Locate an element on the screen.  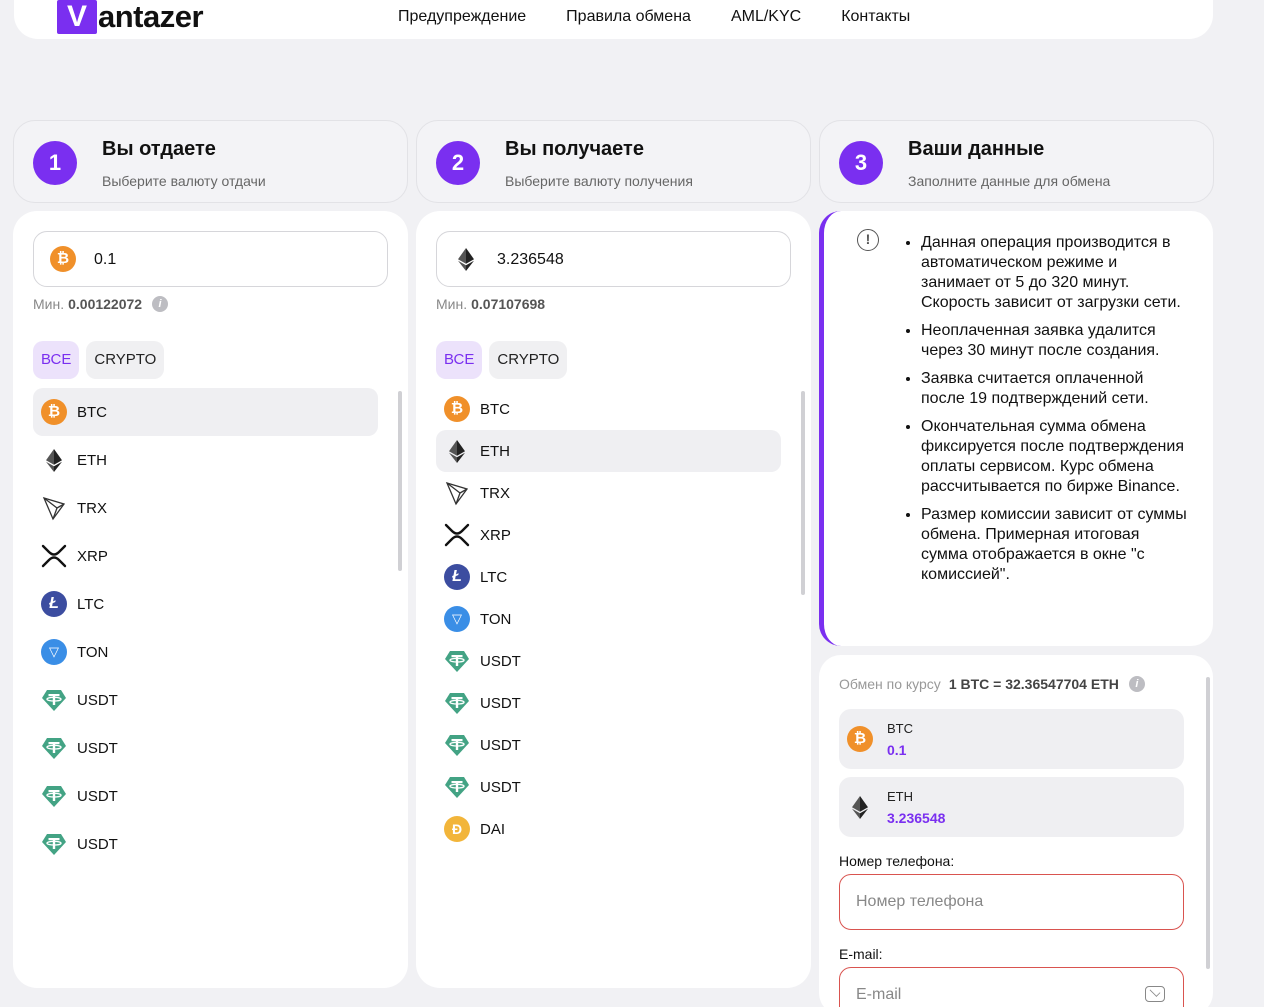
logo-mark: V is located at coordinates (77, 17).